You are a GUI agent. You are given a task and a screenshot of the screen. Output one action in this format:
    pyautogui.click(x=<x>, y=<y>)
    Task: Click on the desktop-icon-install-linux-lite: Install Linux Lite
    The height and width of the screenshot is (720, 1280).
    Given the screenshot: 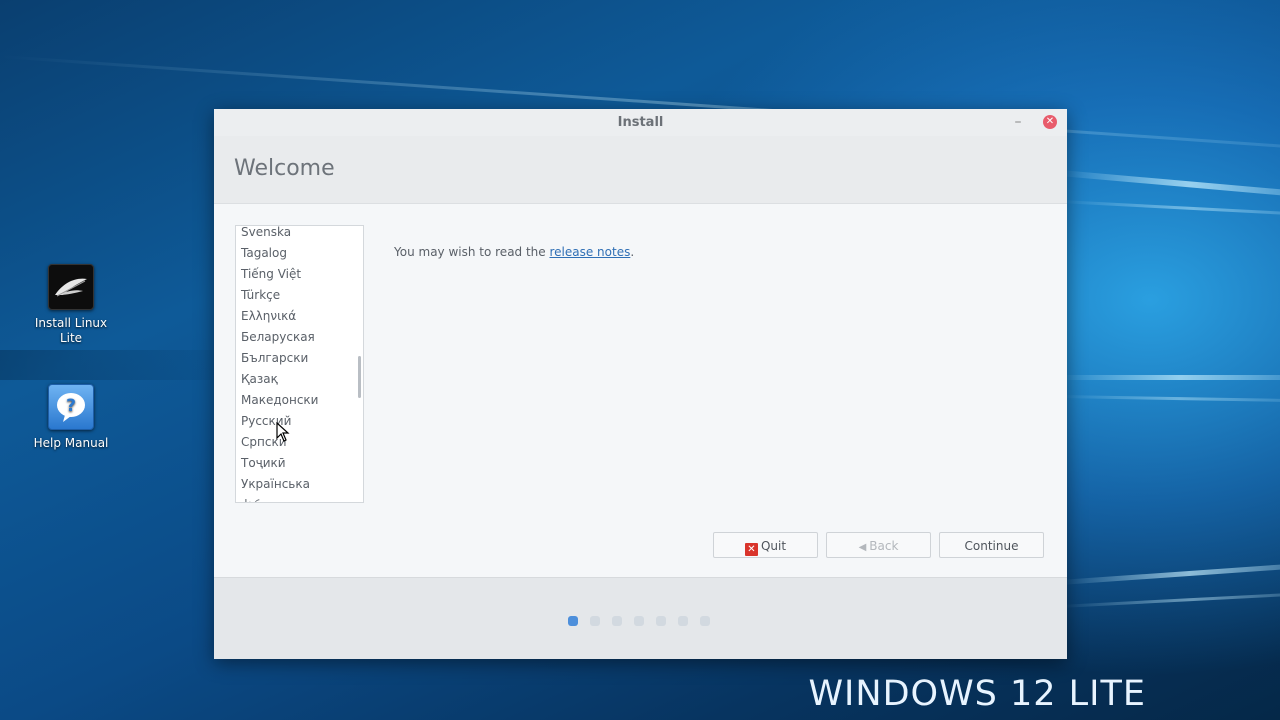 What is the action you would take?
    pyautogui.click(x=71, y=305)
    